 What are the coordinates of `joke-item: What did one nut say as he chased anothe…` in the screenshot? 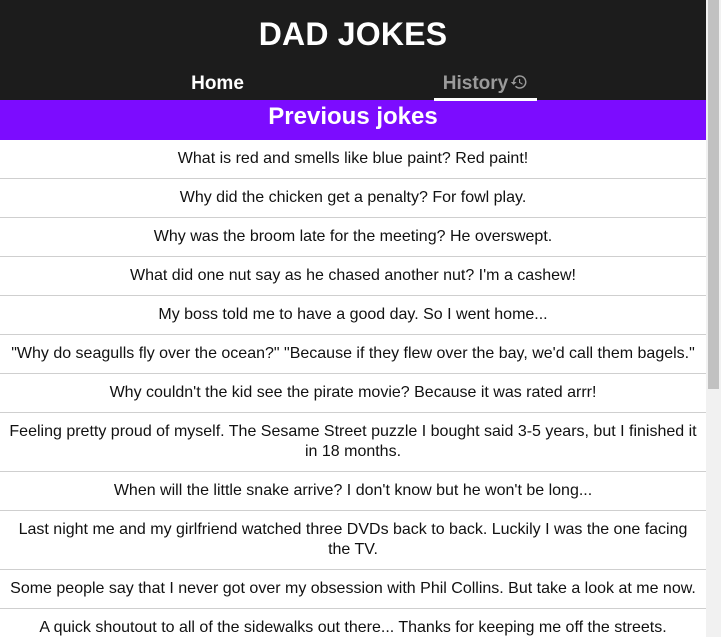 It's located at (353, 276).